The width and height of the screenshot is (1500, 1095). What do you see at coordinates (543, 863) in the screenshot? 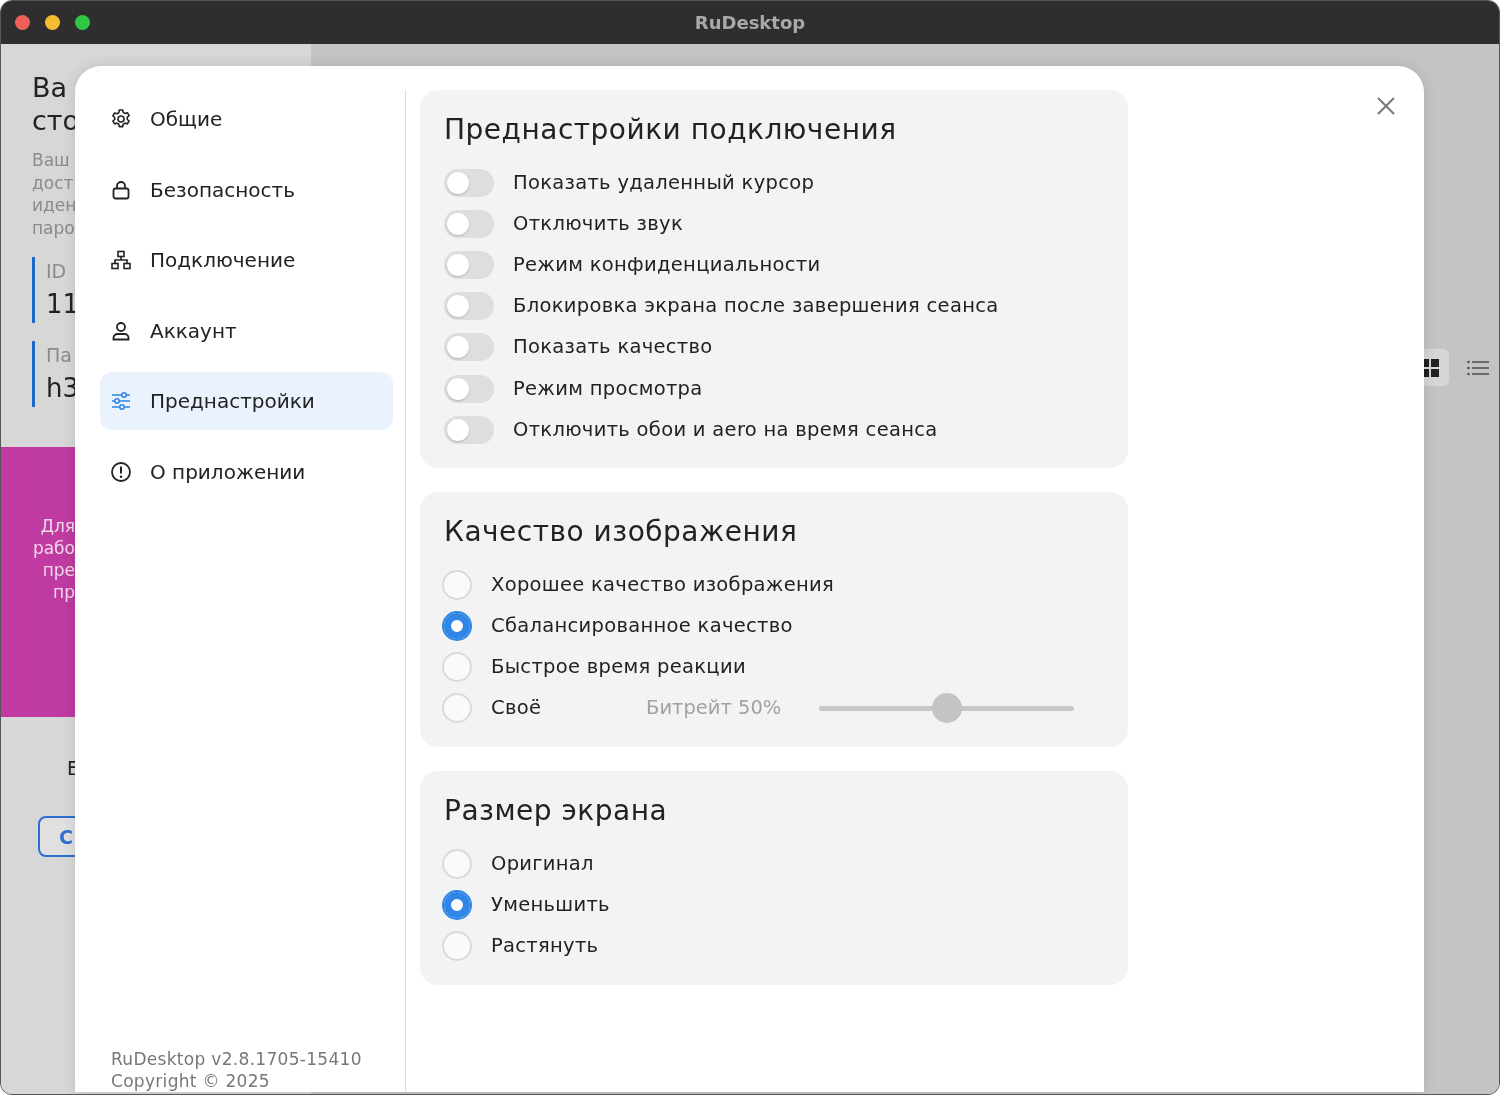
I see `option-label: Оригинал` at bounding box center [543, 863].